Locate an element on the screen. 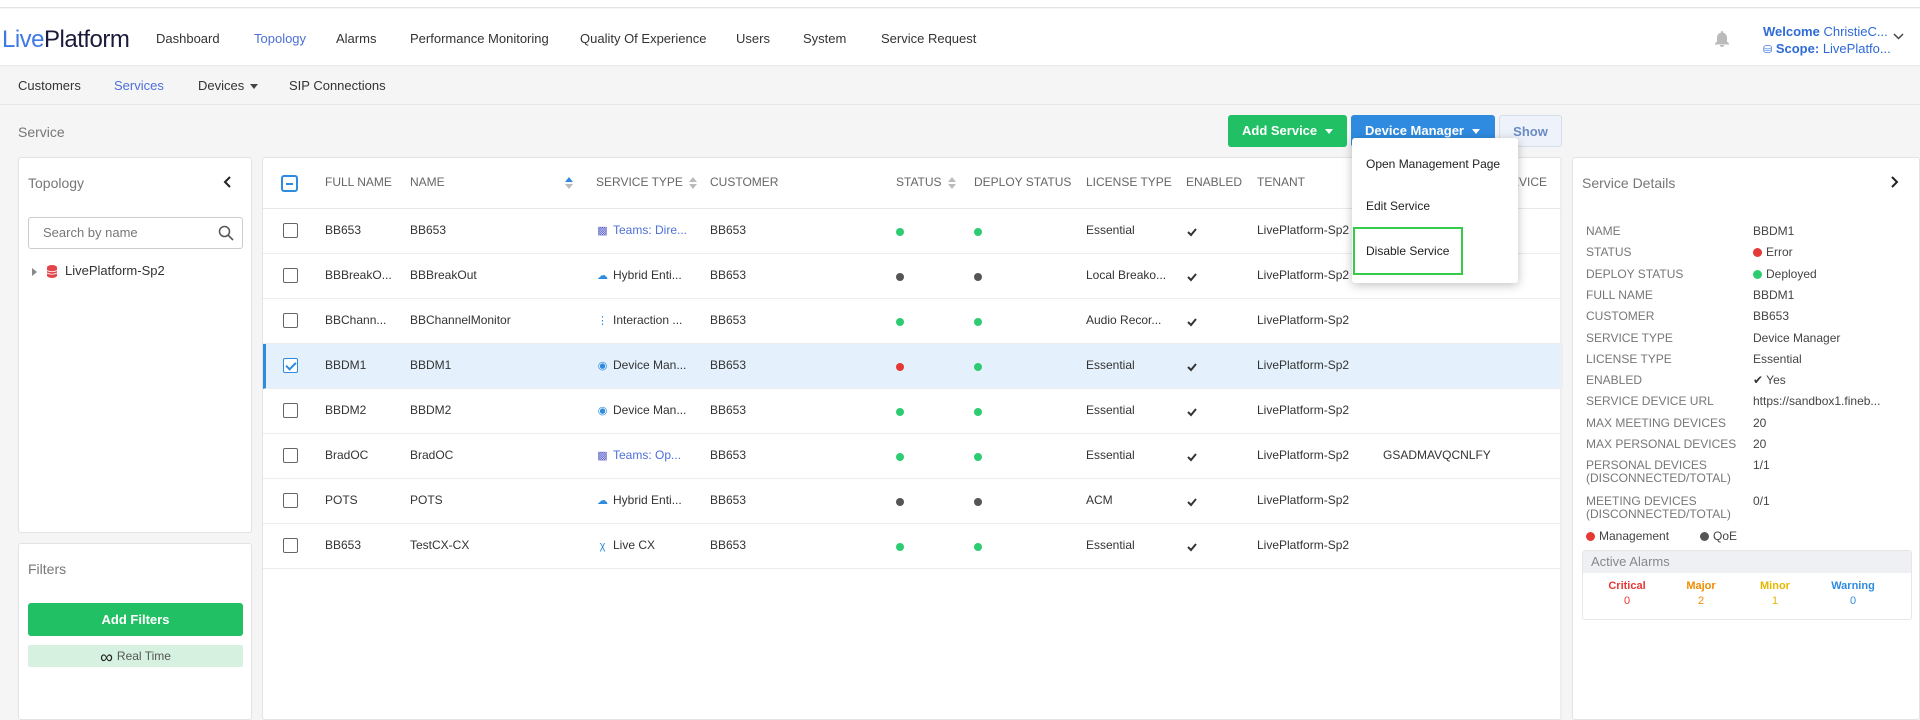  status-dot-icon is located at coordinates (1757, 253).